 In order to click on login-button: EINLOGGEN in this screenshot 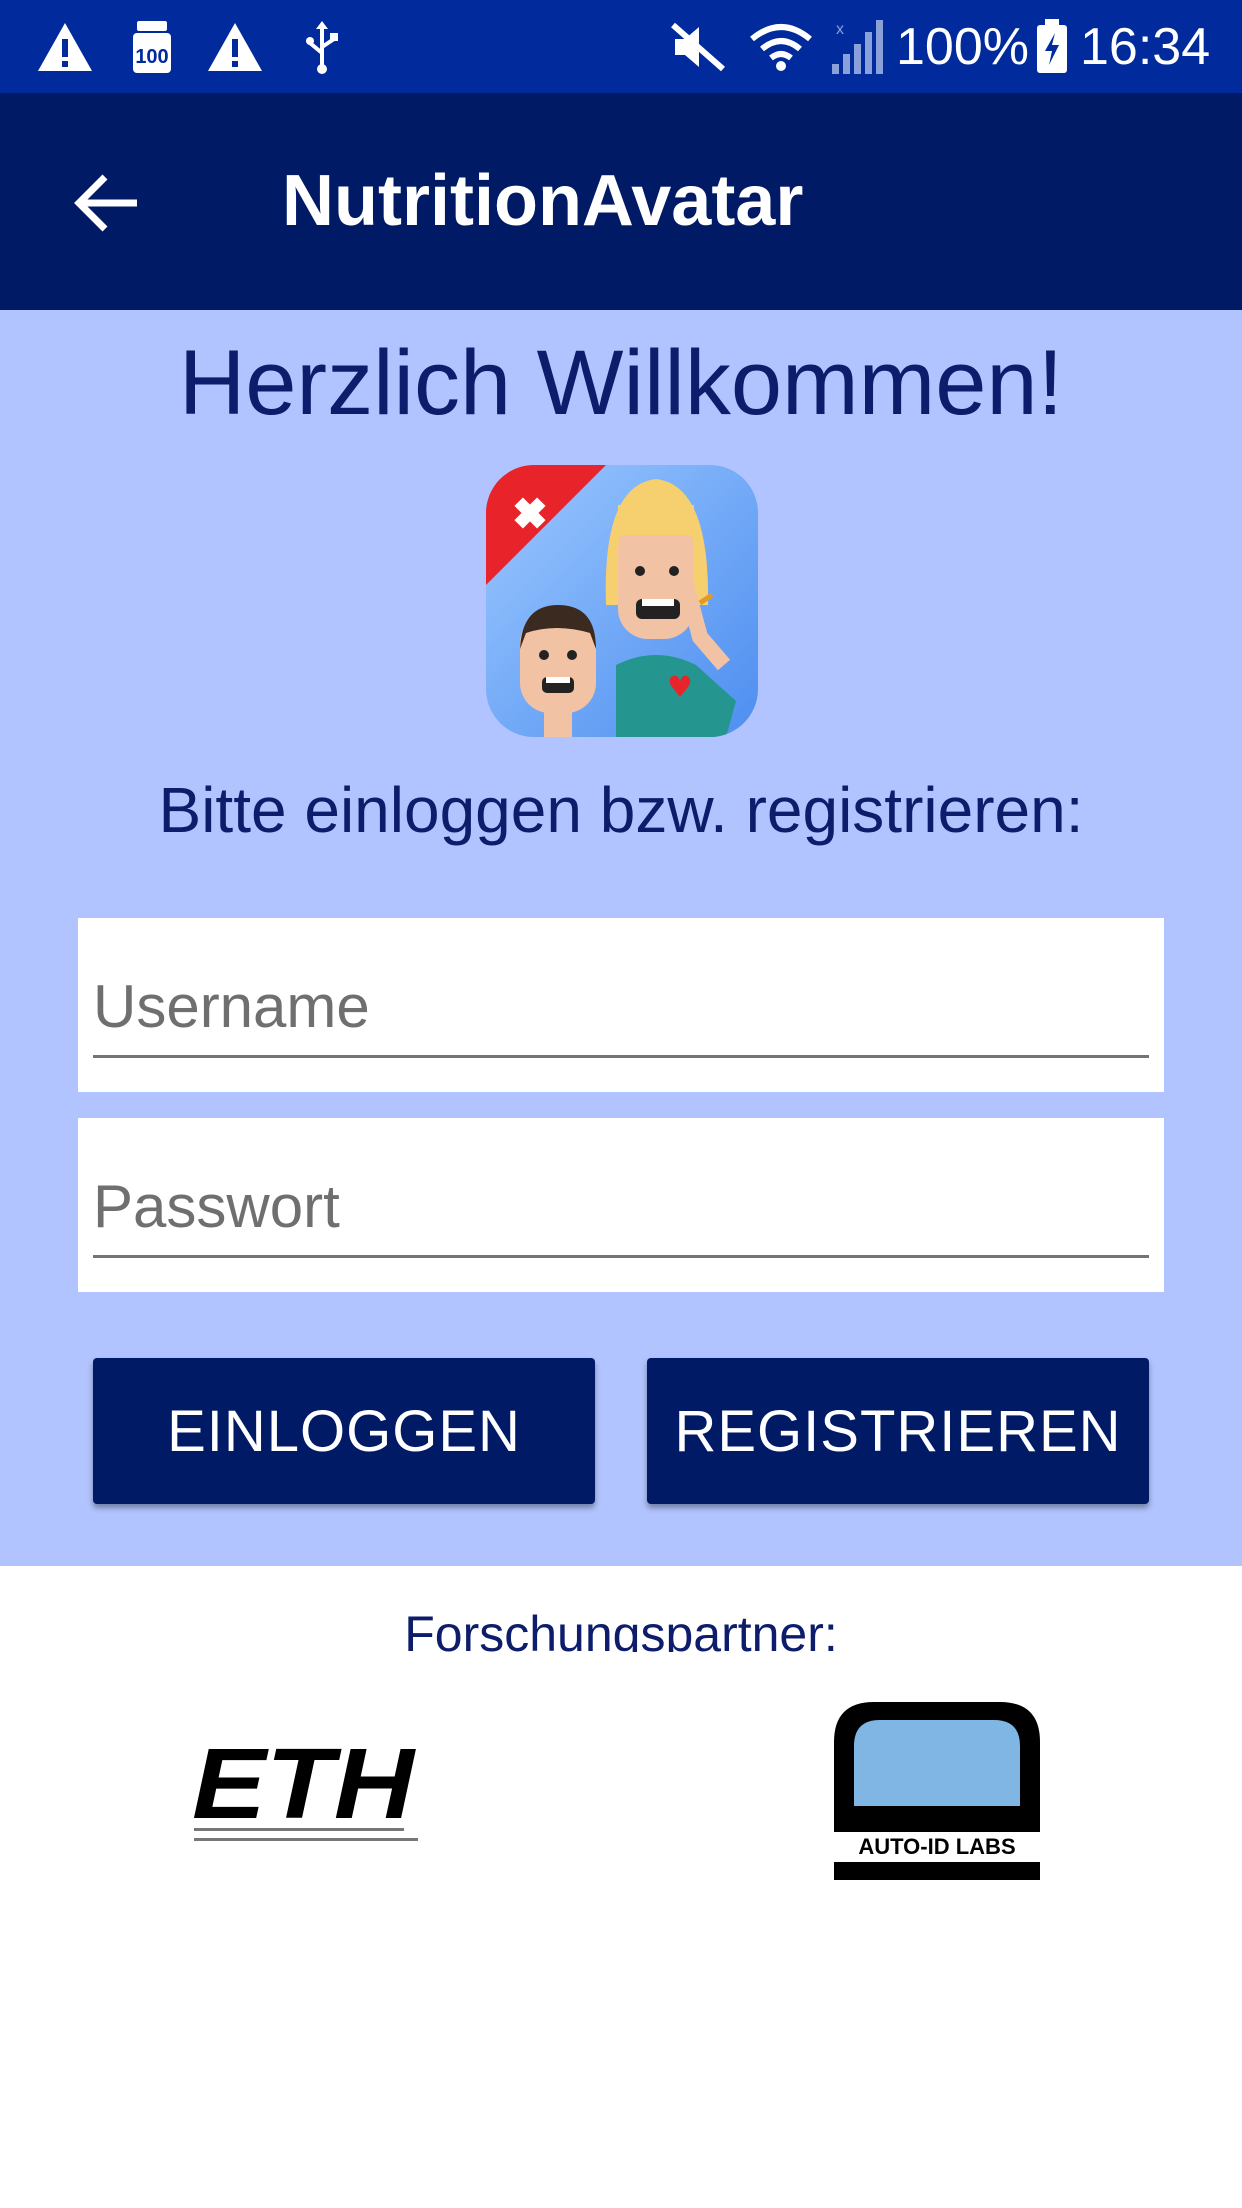, I will do `click(344, 1431)`.